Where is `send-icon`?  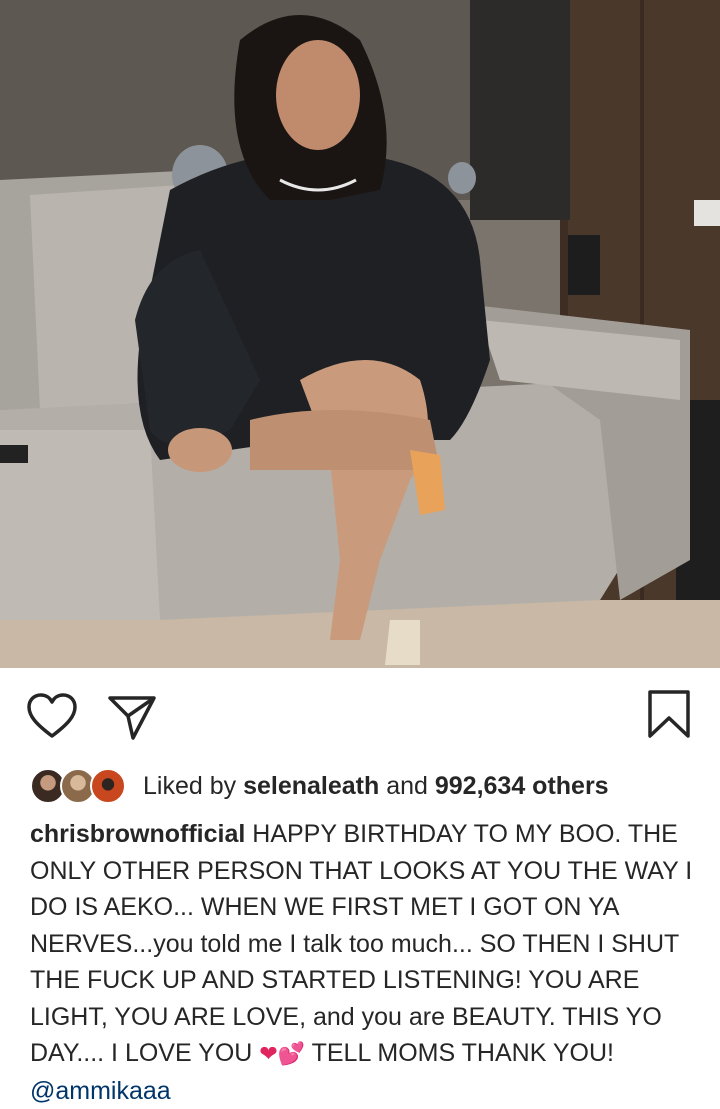
send-icon is located at coordinates (132, 720).